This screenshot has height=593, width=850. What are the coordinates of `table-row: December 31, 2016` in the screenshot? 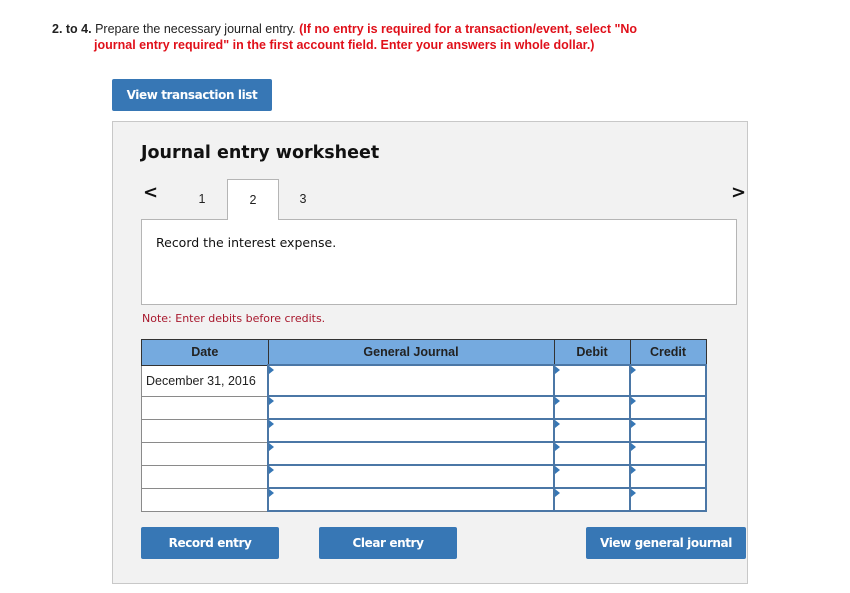 It's located at (424, 380).